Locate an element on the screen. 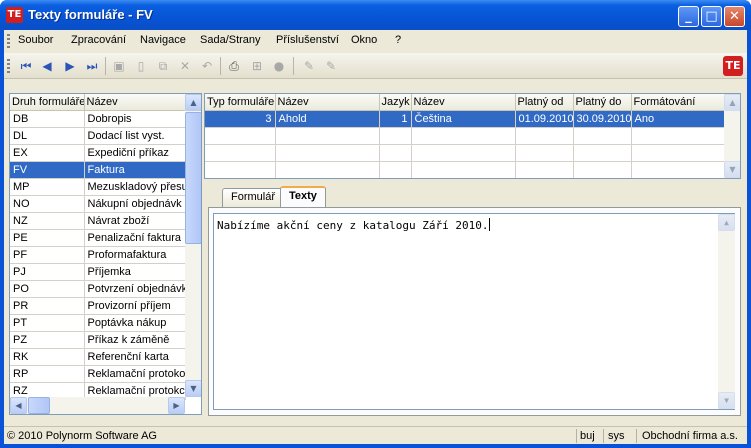 The width and height of the screenshot is (751, 448). app-logo-icon: TE is located at coordinates (14, 15).